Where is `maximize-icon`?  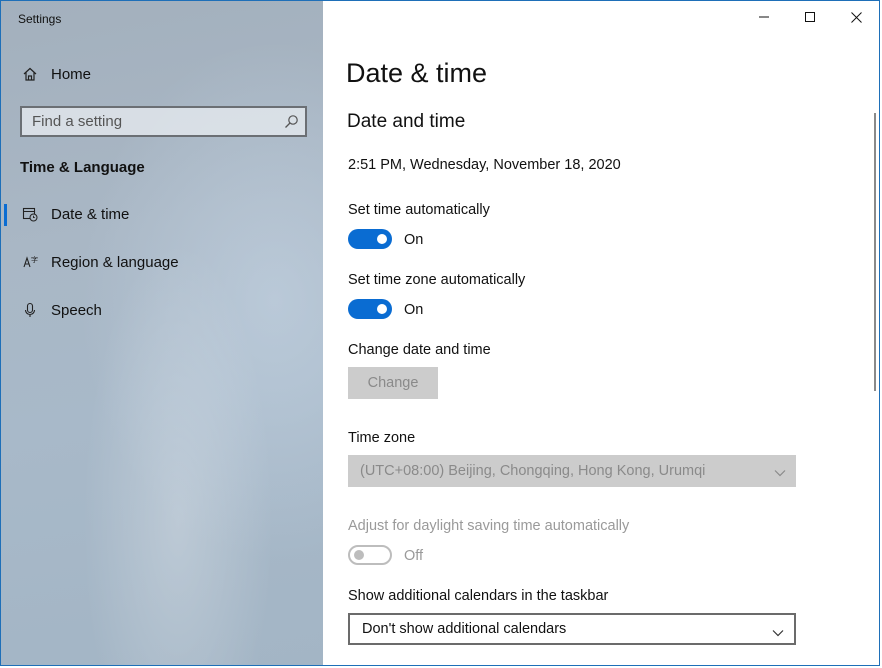
maximize-icon is located at coordinates (810, 17).